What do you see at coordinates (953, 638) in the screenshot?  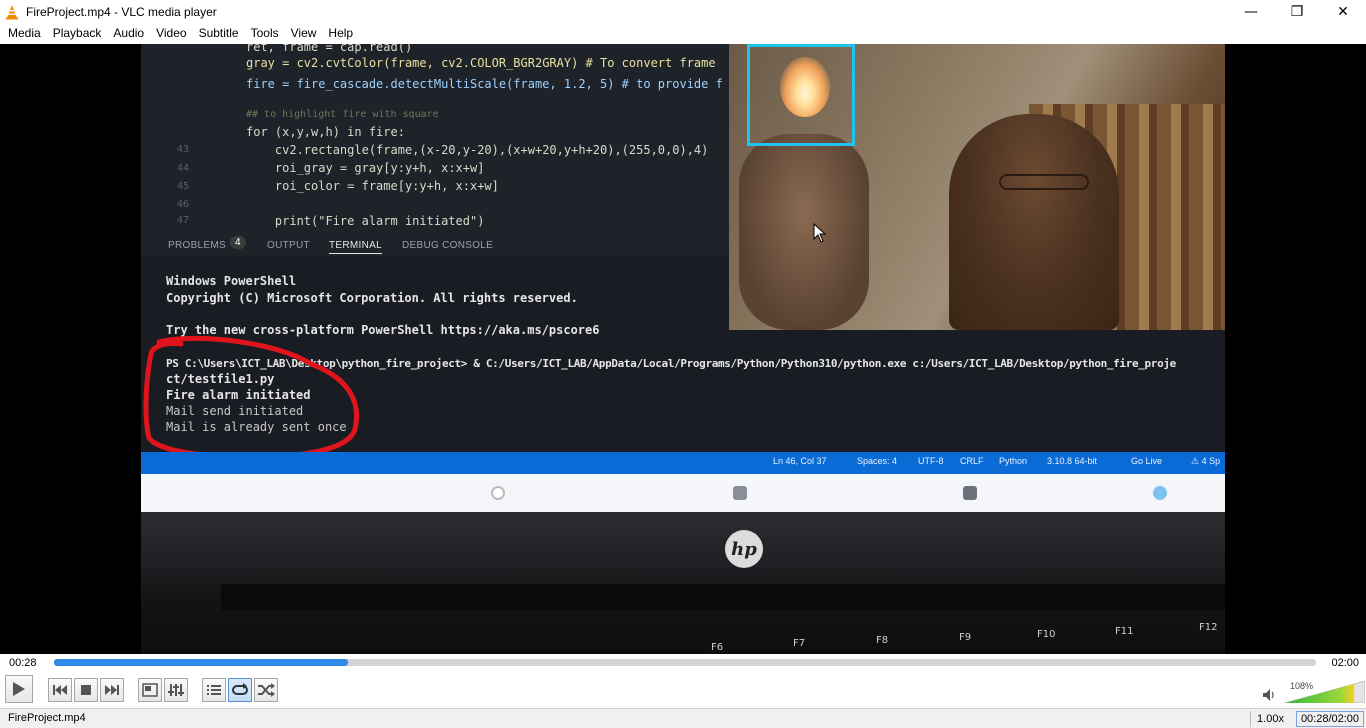 I see `function-keys: F6 F7 F8 F9 F10 F11 F12` at bounding box center [953, 638].